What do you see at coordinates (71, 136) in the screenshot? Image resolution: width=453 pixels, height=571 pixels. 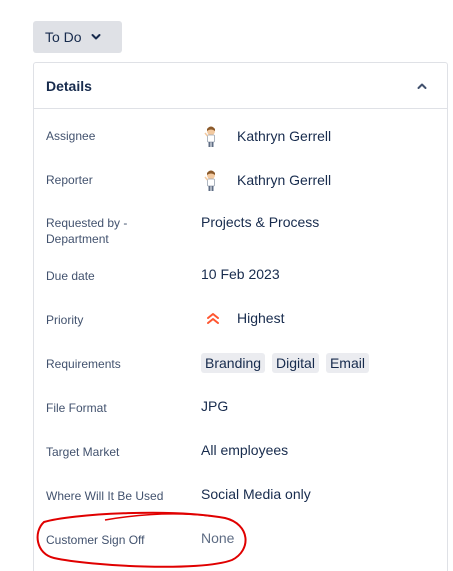 I see `field-label-assignee: Assignee` at bounding box center [71, 136].